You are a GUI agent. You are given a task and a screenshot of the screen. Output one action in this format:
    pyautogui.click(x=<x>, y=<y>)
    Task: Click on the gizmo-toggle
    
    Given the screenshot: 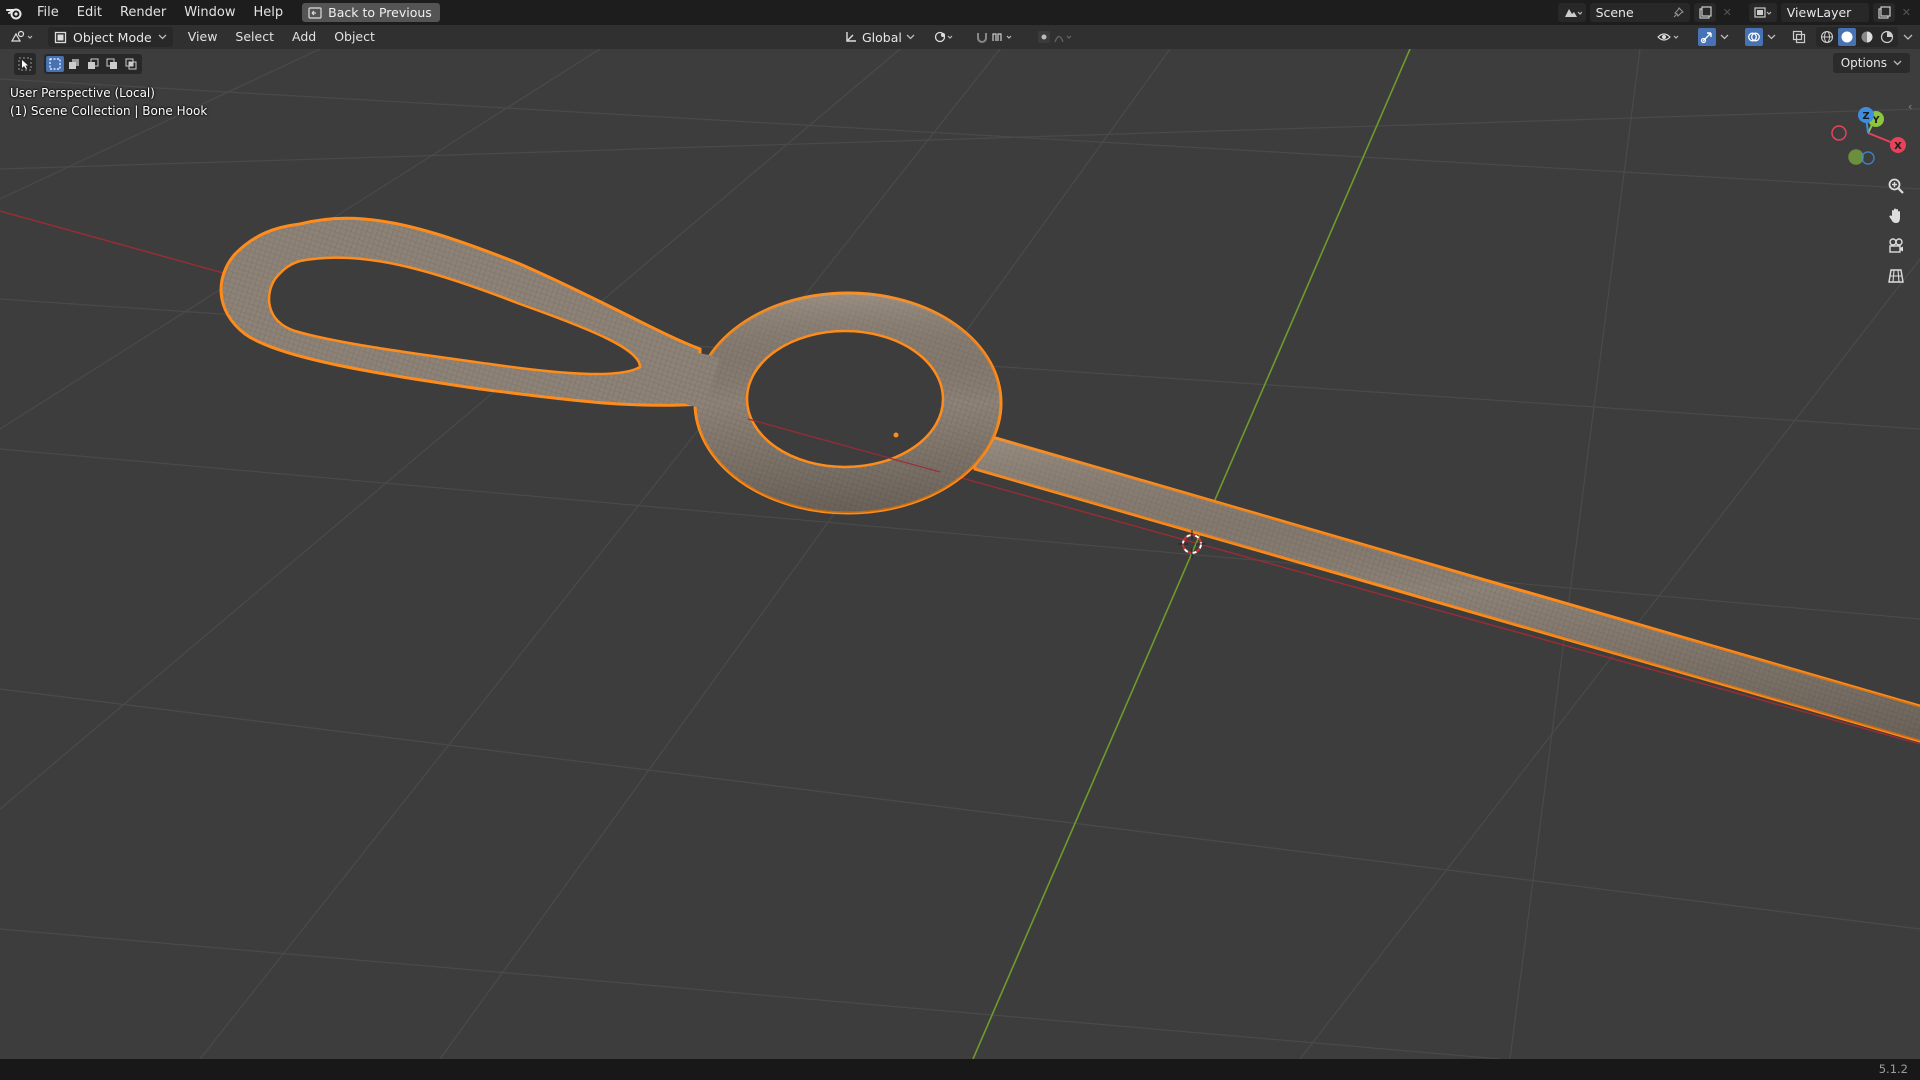 What is the action you would take?
    pyautogui.click(x=1713, y=37)
    